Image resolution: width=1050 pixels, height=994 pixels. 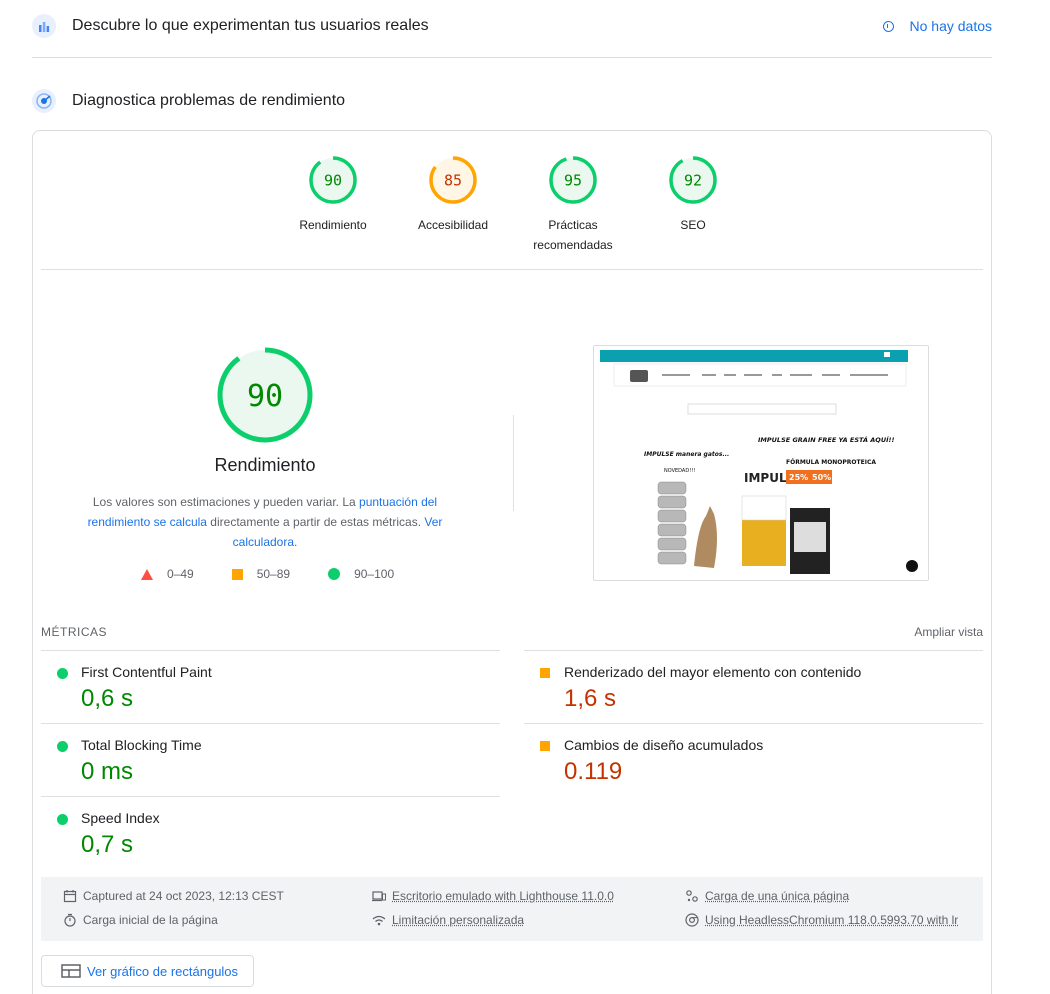 I want to click on screenshot-offer-2: 50%, so click(x=821, y=477).